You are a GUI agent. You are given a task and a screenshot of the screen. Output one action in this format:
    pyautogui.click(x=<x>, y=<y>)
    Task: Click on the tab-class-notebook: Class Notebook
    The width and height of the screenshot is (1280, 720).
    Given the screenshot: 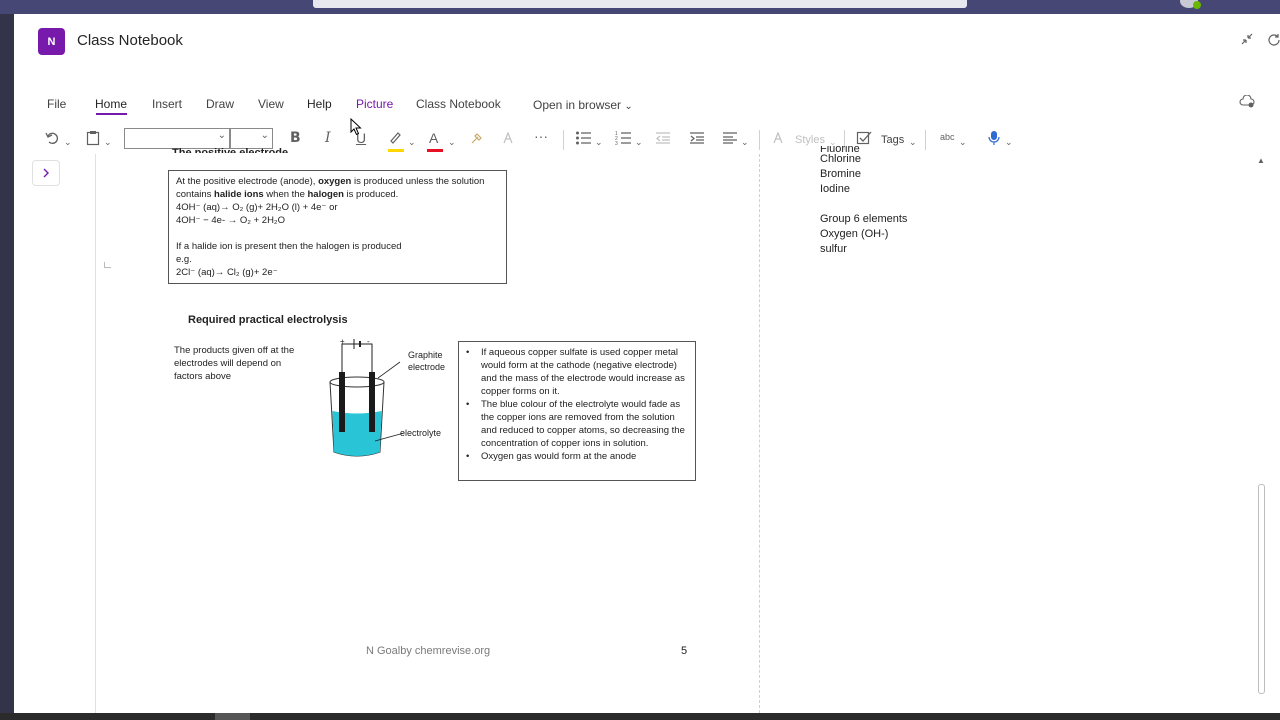 What is the action you would take?
    pyautogui.click(x=458, y=104)
    